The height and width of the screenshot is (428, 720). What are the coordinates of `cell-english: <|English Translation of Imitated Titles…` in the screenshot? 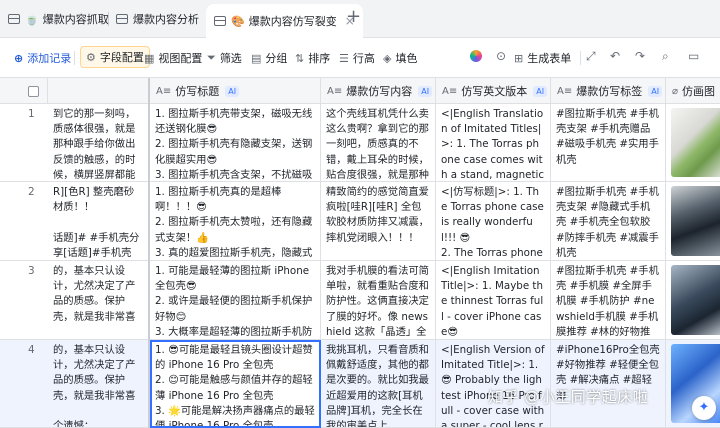 It's located at (493, 142).